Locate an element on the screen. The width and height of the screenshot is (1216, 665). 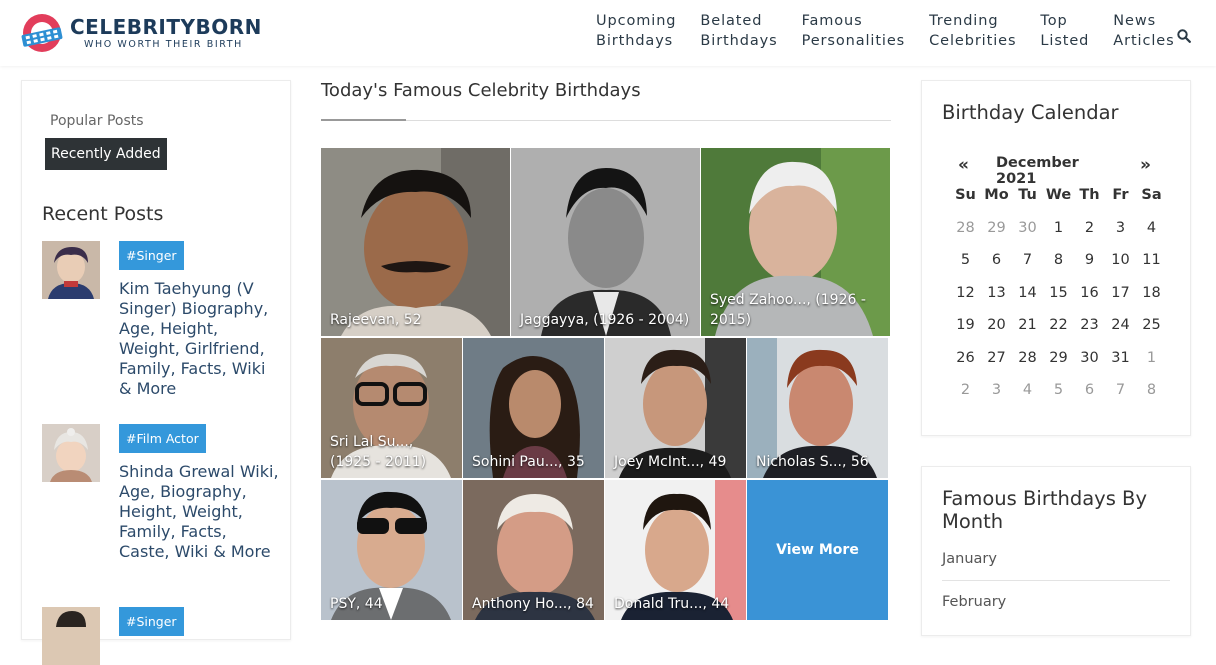
calendar-day: 31 is located at coordinates (1120, 363).